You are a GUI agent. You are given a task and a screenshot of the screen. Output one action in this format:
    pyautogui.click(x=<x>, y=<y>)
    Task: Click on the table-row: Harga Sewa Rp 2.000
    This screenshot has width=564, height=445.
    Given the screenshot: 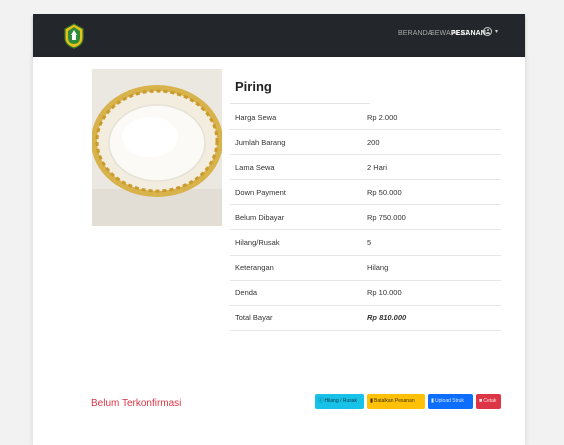 What is the action you would take?
    pyautogui.click(x=365, y=118)
    